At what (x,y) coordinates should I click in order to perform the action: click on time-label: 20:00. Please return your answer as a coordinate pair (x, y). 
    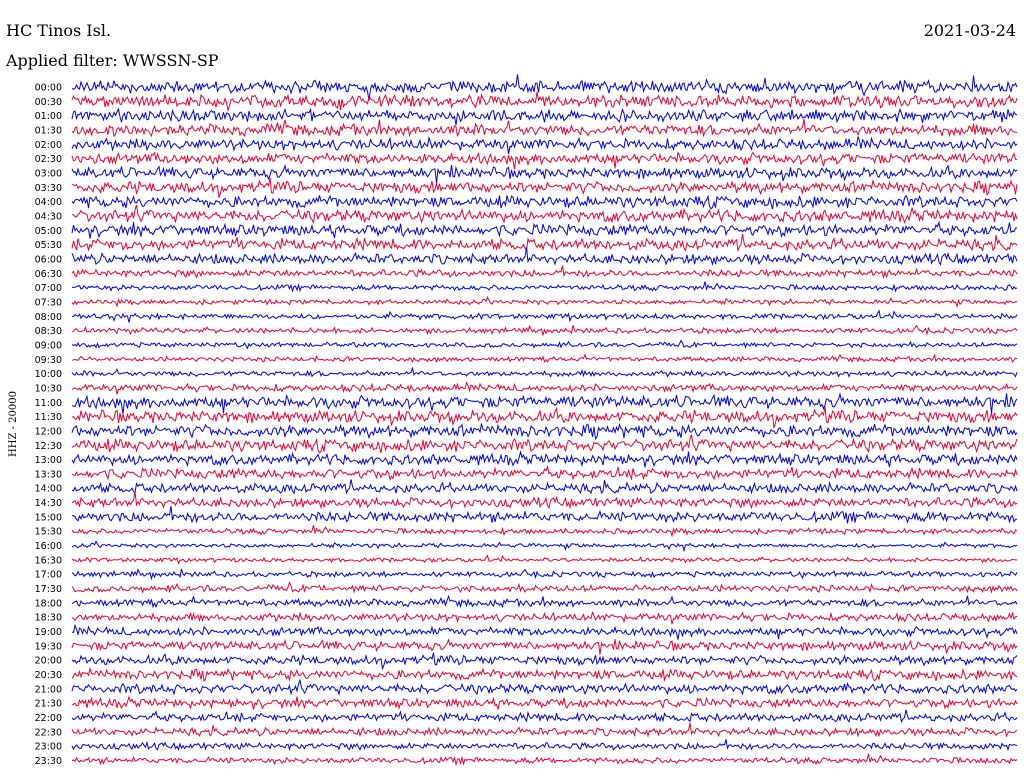
    Looking at the image, I should click on (48, 661).